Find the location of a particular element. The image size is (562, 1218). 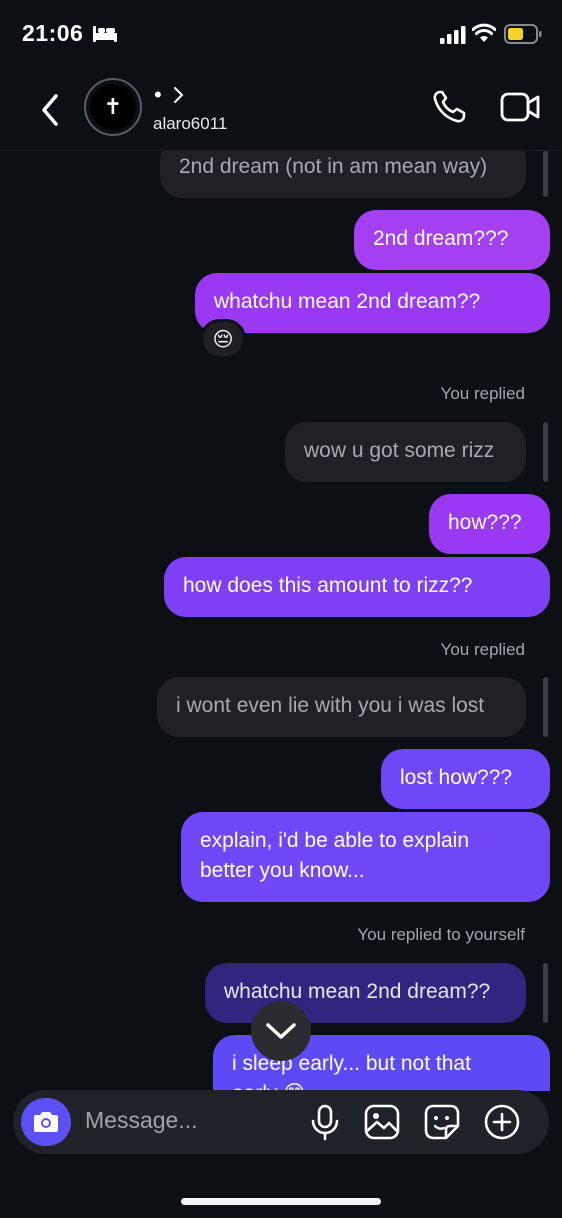

message-sent: whatchu mean 2nd dream?? is located at coordinates (372, 303).